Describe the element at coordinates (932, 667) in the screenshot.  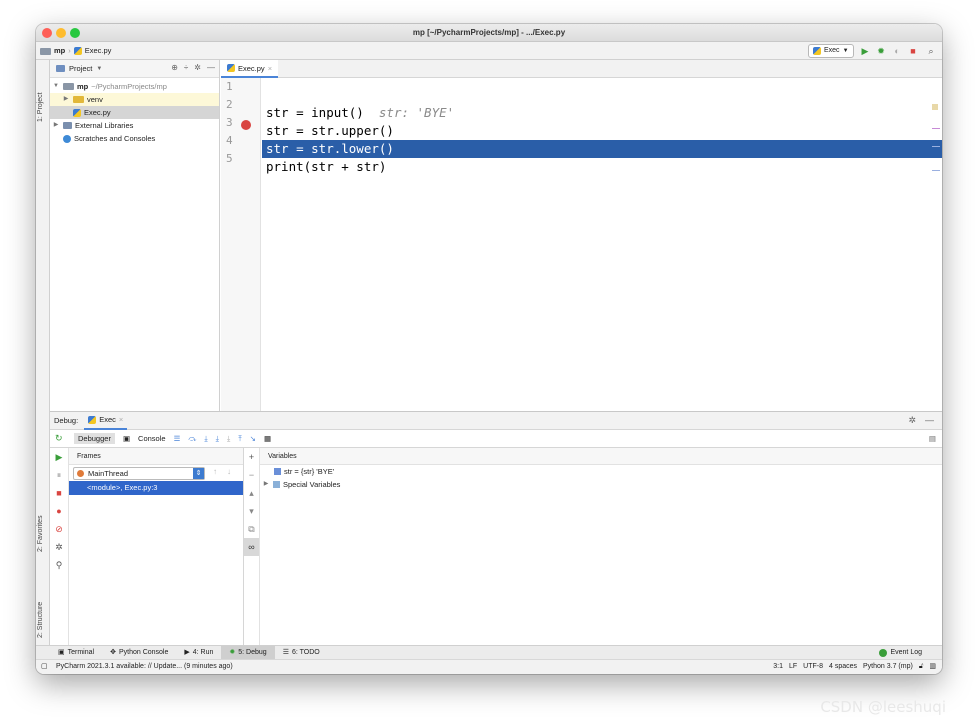
I see `memory-icon: ▥` at that location.